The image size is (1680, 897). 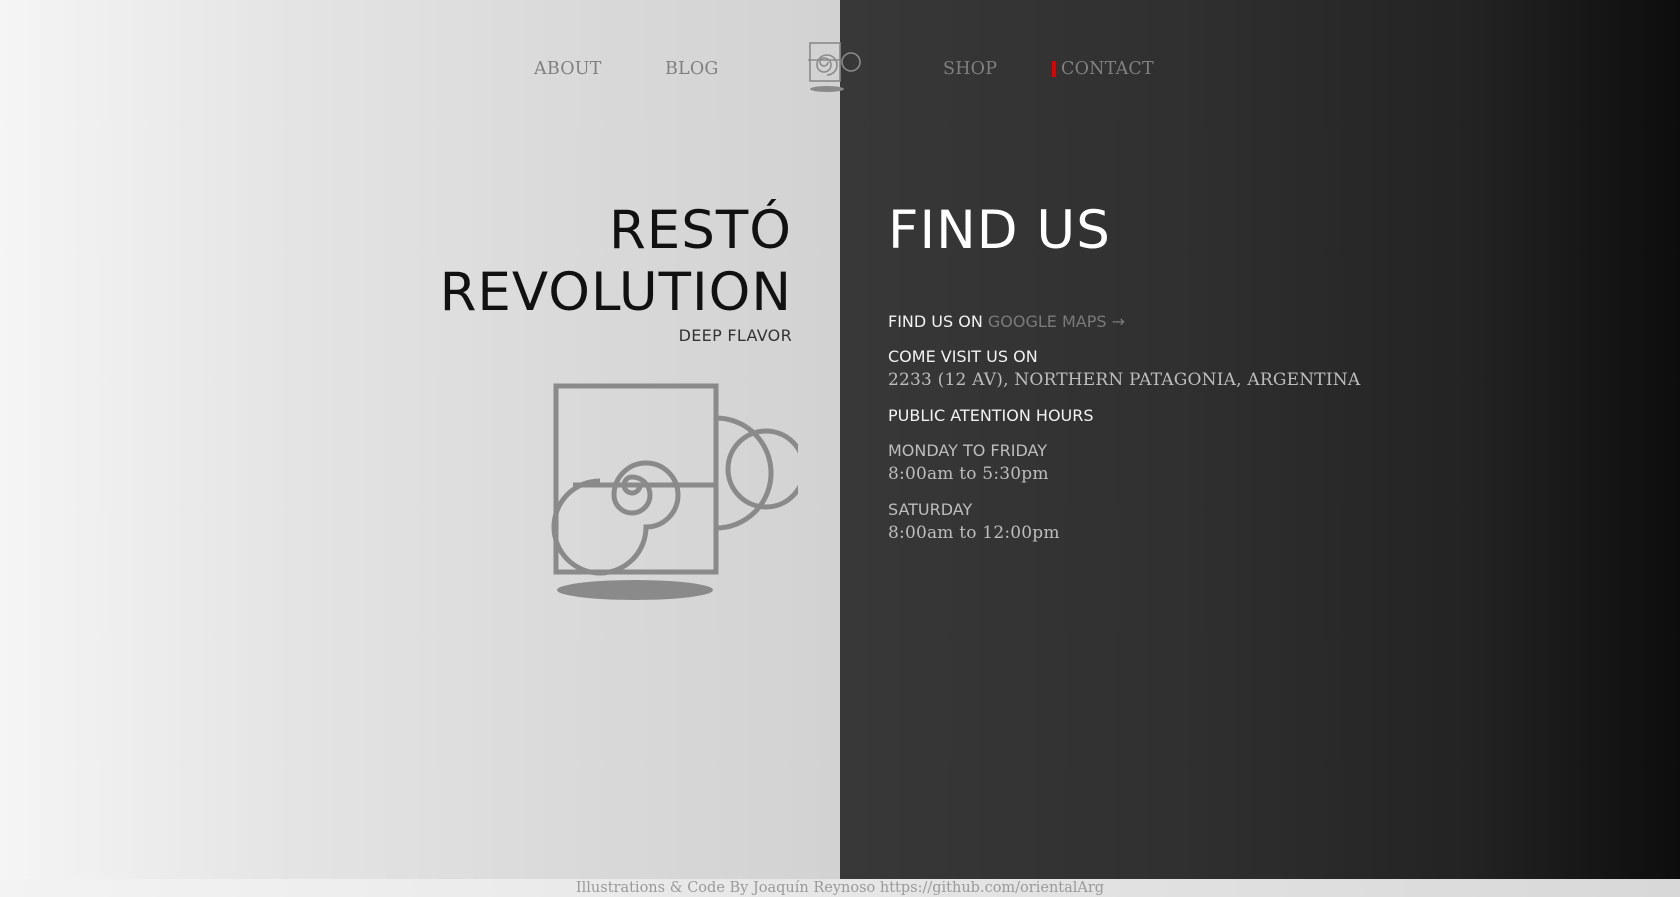 I want to click on find-us-title: FIND US, so click(x=999, y=230).